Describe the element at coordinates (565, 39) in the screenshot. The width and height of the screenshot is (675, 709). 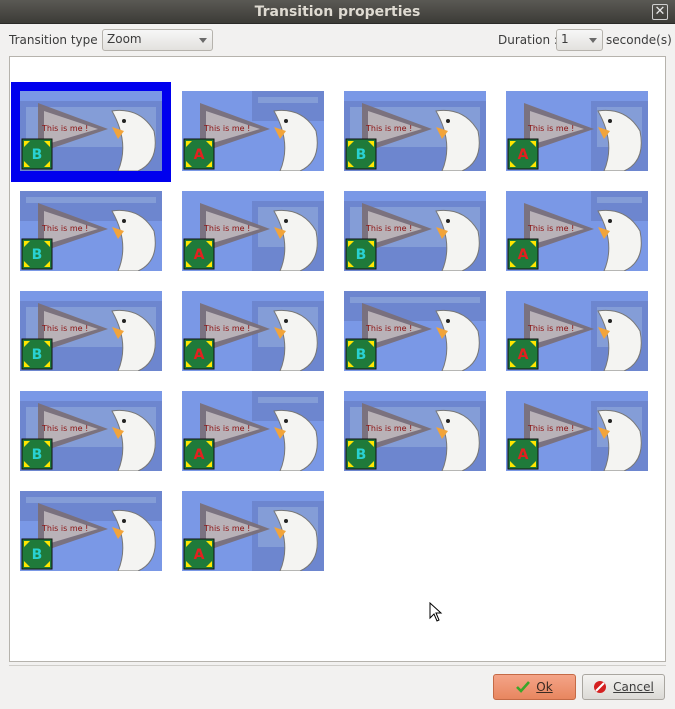
I see `duration-value: 1` at that location.